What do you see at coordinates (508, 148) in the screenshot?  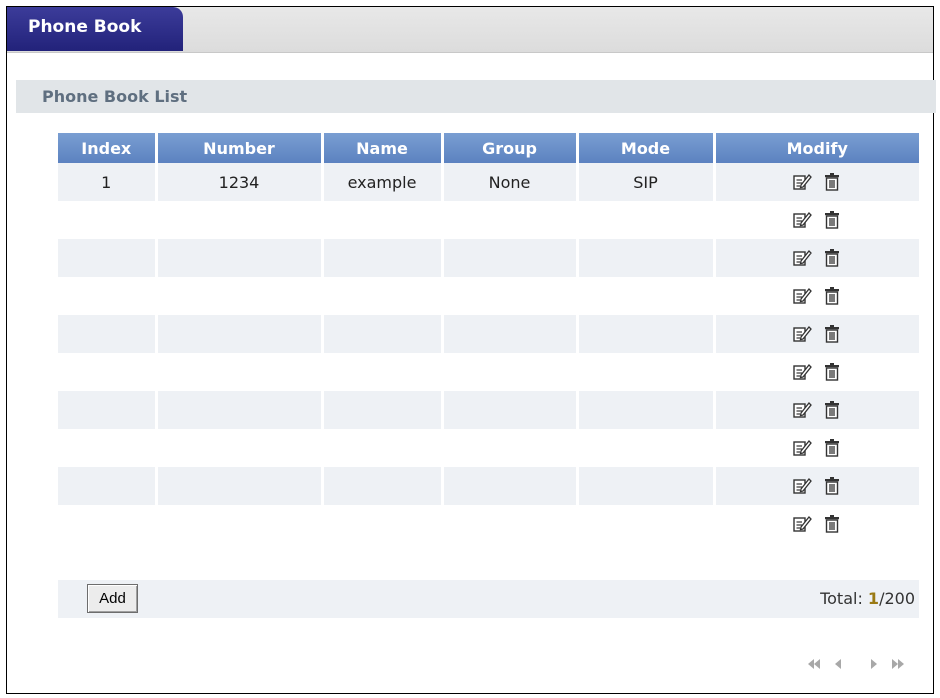 I see `column-header-group: Group` at bounding box center [508, 148].